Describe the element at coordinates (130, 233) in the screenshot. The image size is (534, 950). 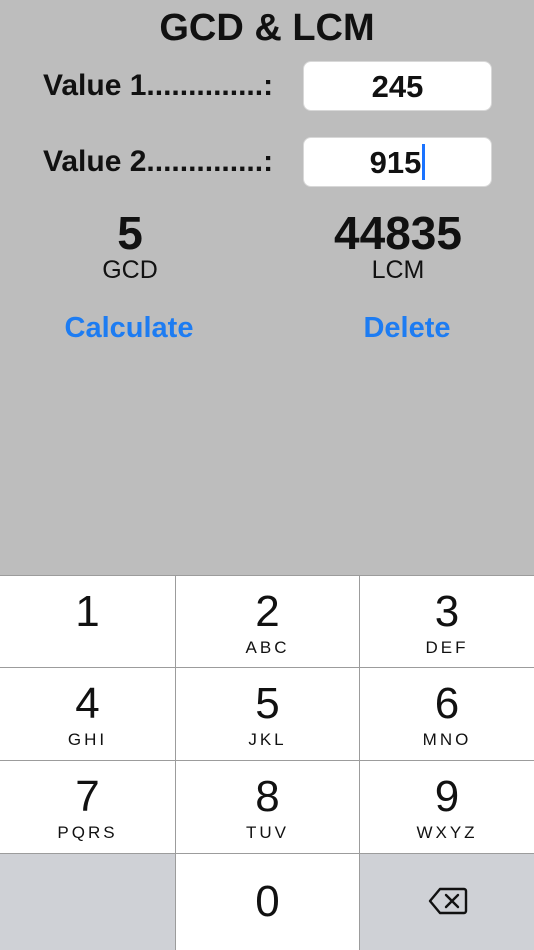
I see `gcd-value: 5` at that location.